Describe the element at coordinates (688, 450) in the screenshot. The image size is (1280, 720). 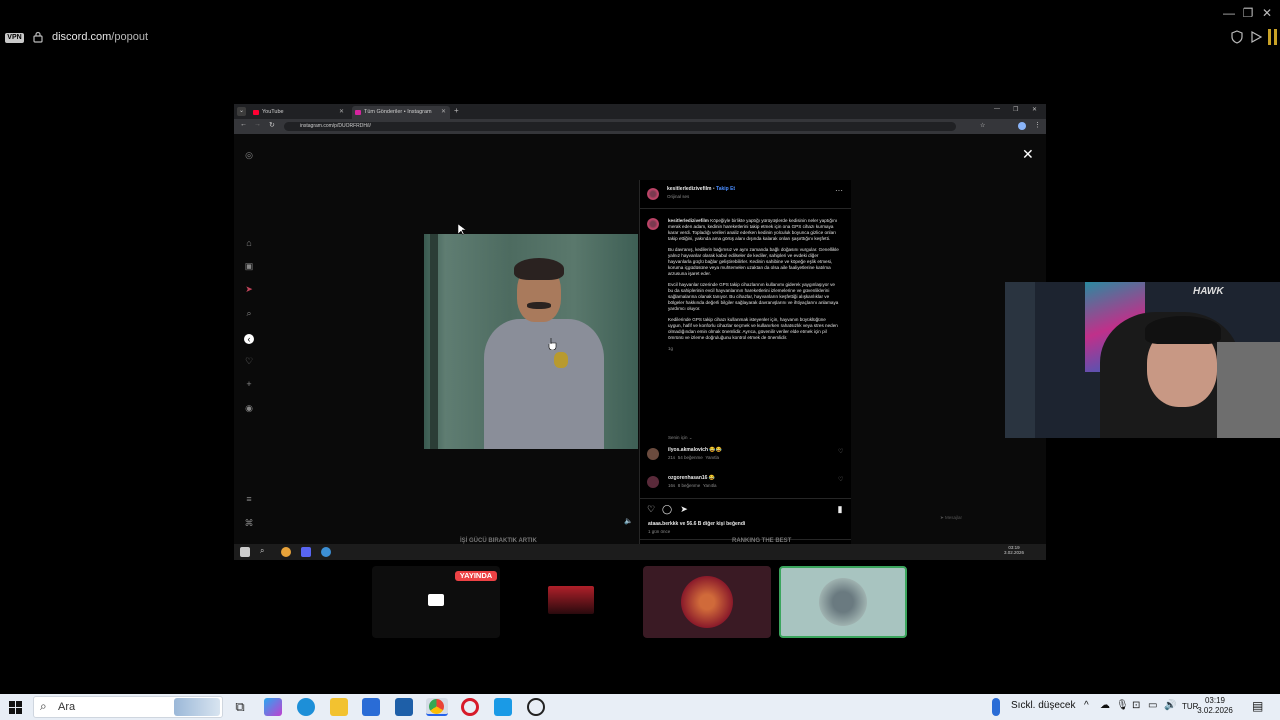
I see `comment-user: ilyos.akmalovich` at that location.